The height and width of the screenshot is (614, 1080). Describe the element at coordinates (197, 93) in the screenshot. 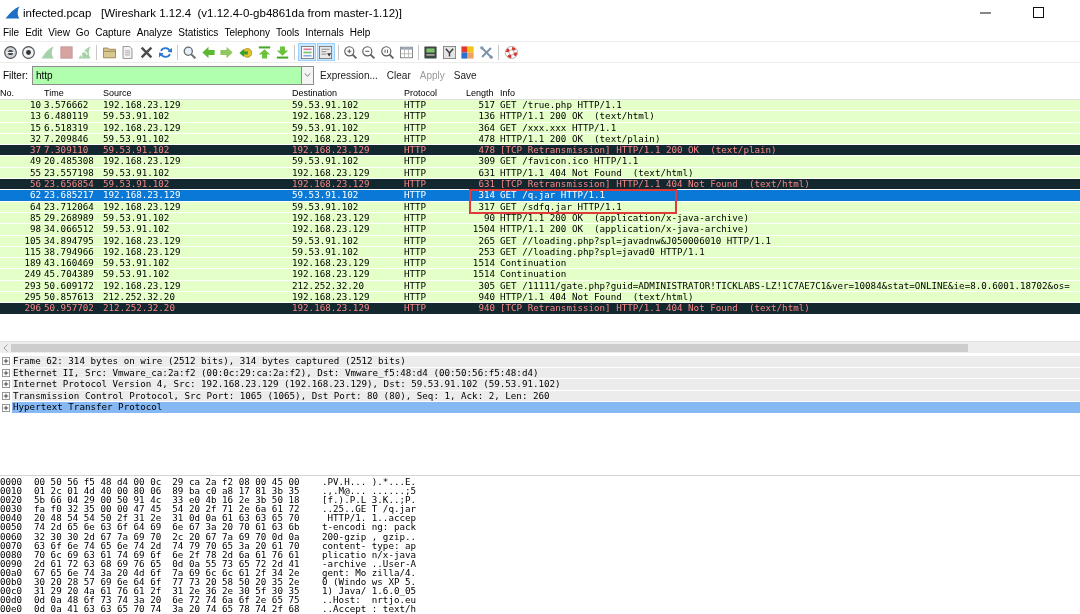

I see `column-header: Source` at that location.